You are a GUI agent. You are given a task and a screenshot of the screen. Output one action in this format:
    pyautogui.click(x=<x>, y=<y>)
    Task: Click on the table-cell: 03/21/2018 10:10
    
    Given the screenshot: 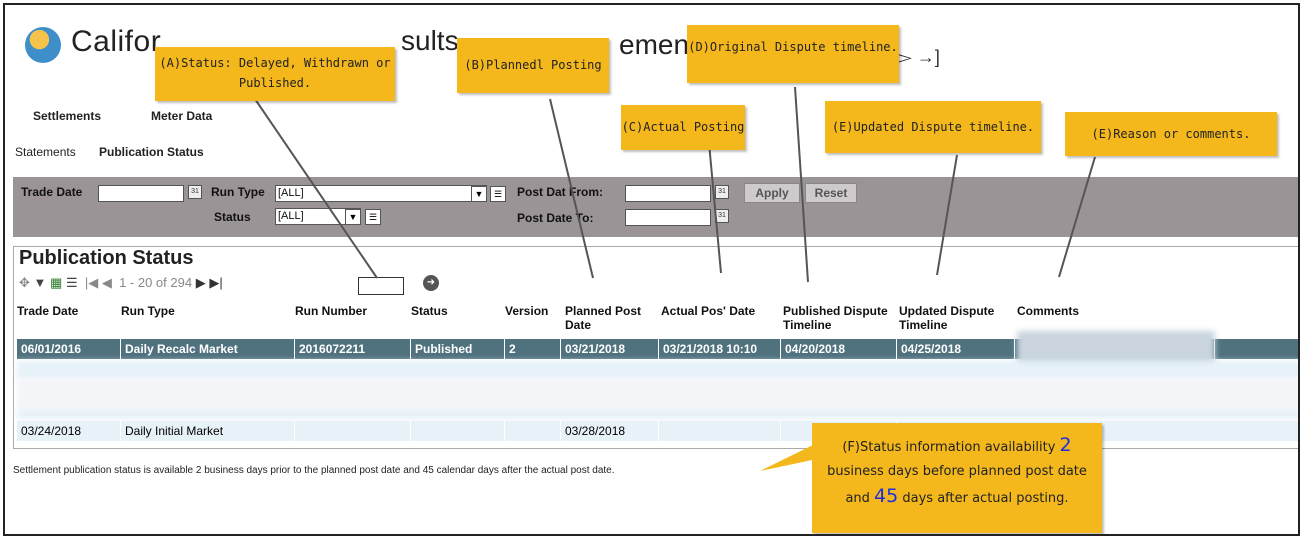 What is the action you would take?
    pyautogui.click(x=720, y=349)
    